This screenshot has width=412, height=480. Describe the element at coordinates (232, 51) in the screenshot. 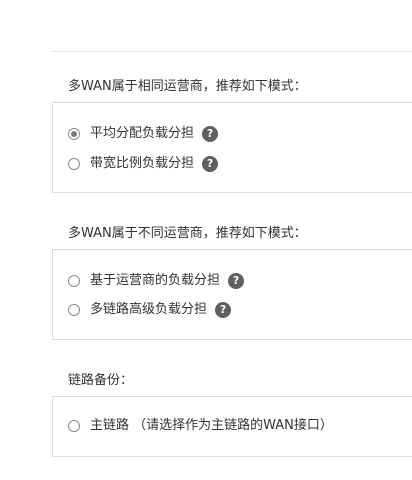

I see `top-divider` at that location.